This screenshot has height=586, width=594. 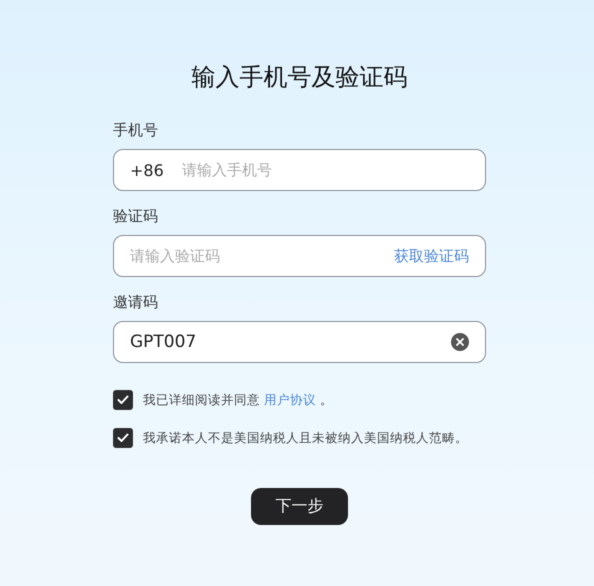 I want to click on field-label: 手机号, so click(x=136, y=130).